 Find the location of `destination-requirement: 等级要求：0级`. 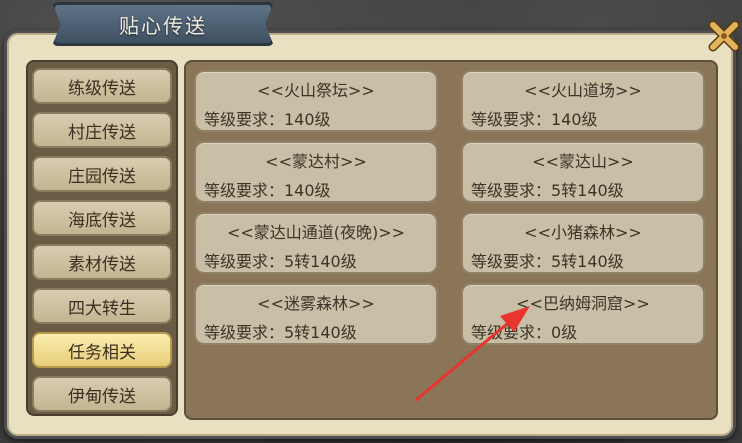

destination-requirement: 等级要求：0级 is located at coordinates (524, 332).